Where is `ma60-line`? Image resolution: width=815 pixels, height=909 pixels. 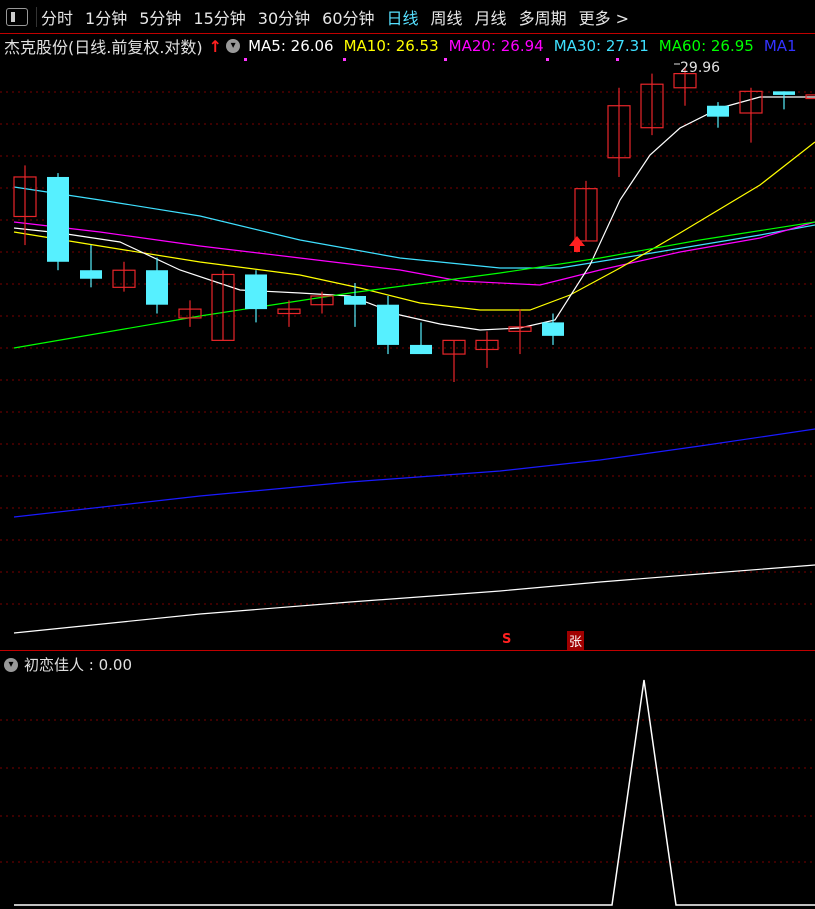
ma60-line is located at coordinates (414, 285).